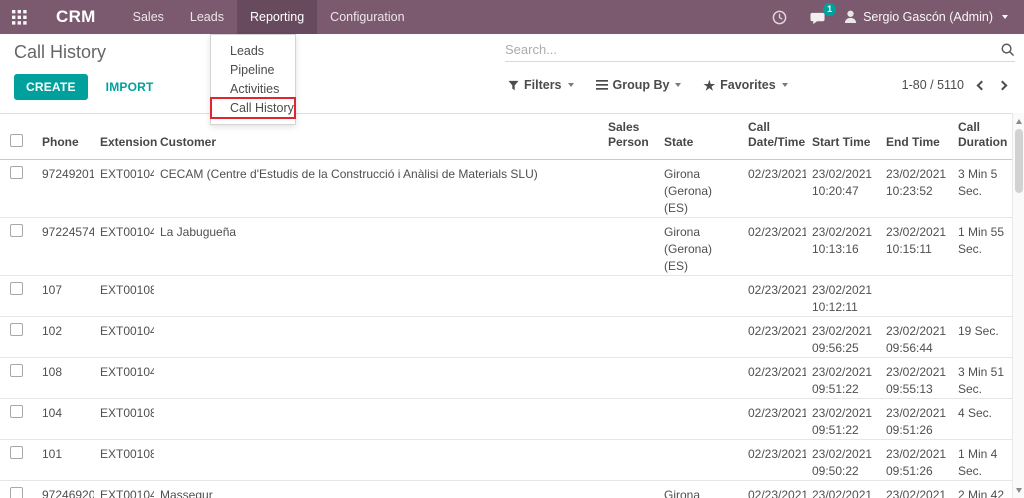  I want to click on user-avatar-icon, so click(851, 17).